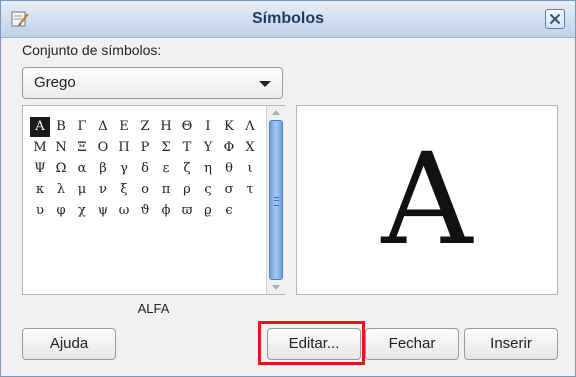  What do you see at coordinates (166, 190) in the screenshot?
I see `symbol-cell: π` at bounding box center [166, 190].